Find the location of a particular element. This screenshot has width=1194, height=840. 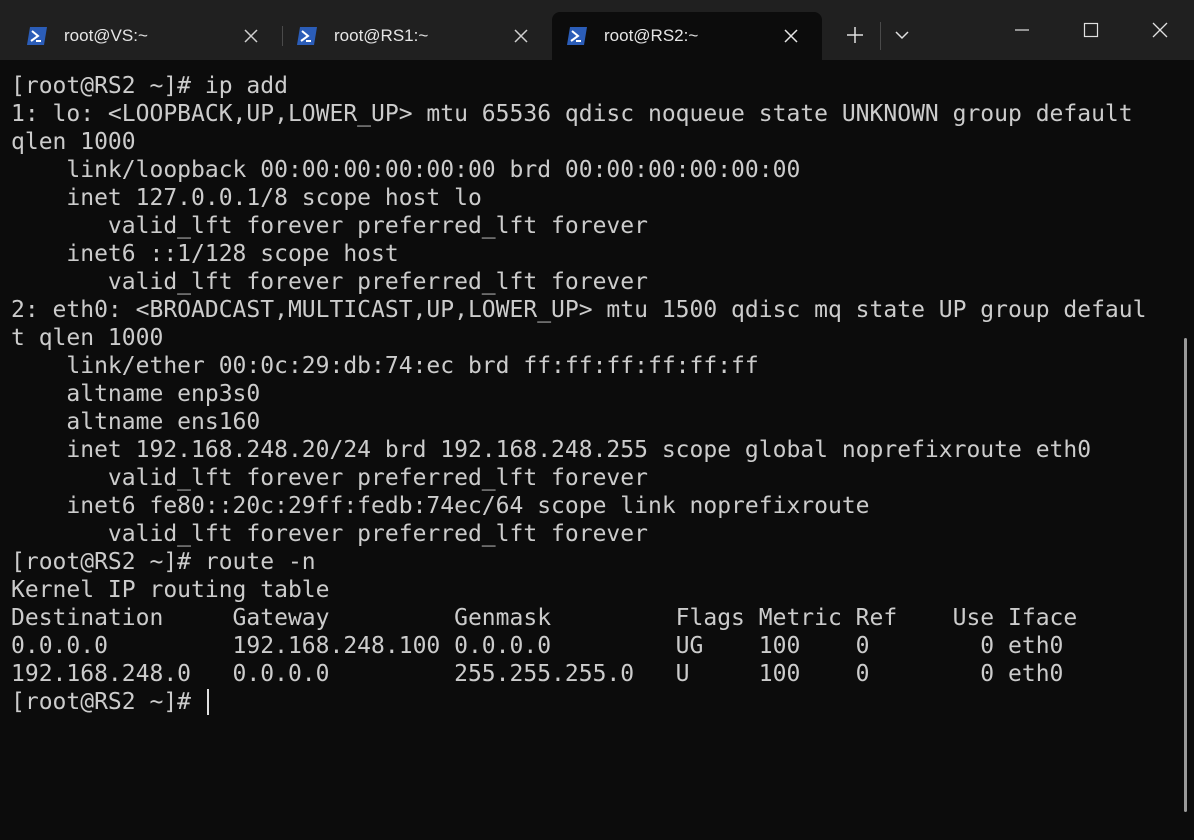

terminal-line: inet6 ::1/128 scope host is located at coordinates (205, 254).